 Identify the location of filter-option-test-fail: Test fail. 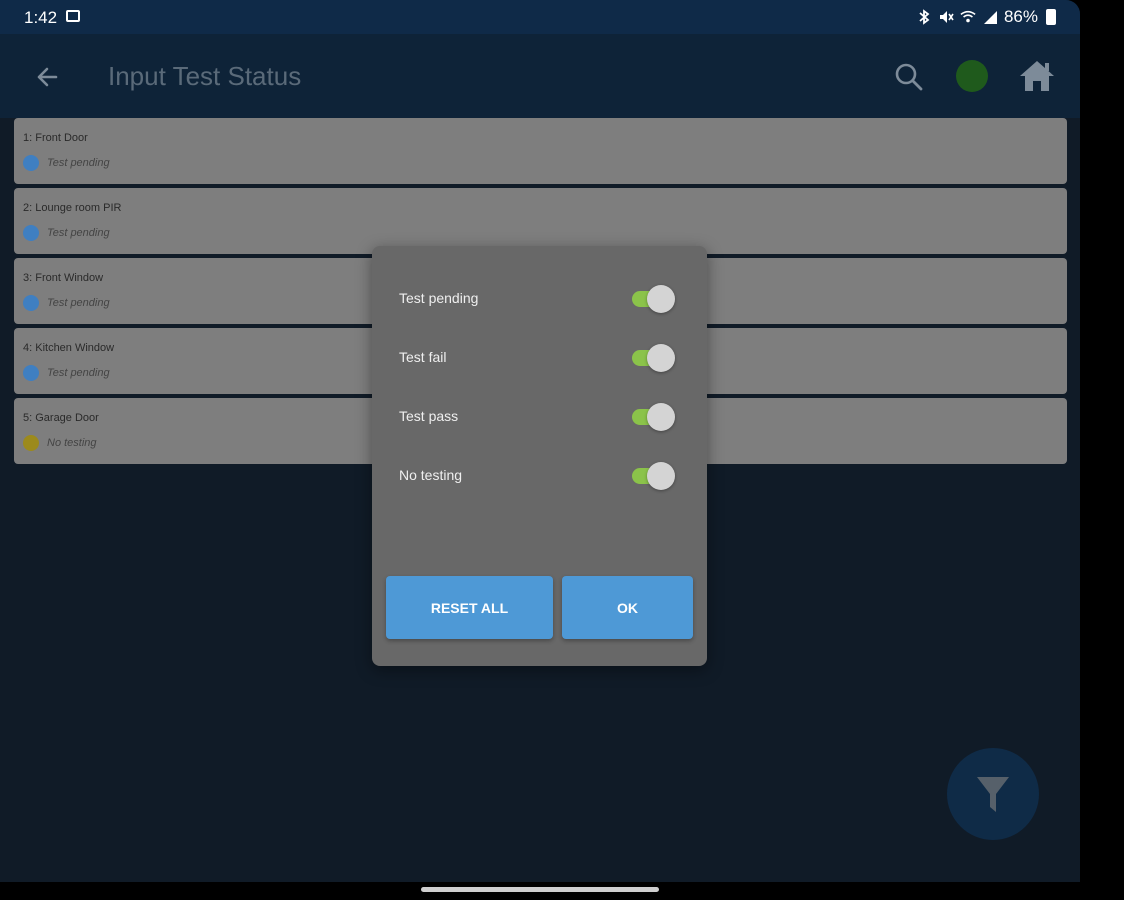
(539, 357).